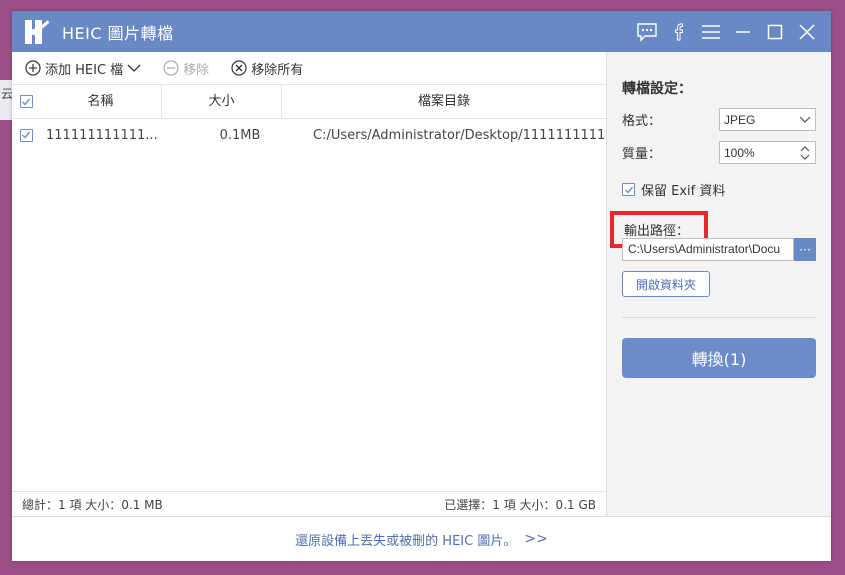 The width and height of the screenshot is (845, 575). What do you see at coordinates (740, 119) in the screenshot?
I see `format-value: JPEG` at bounding box center [740, 119].